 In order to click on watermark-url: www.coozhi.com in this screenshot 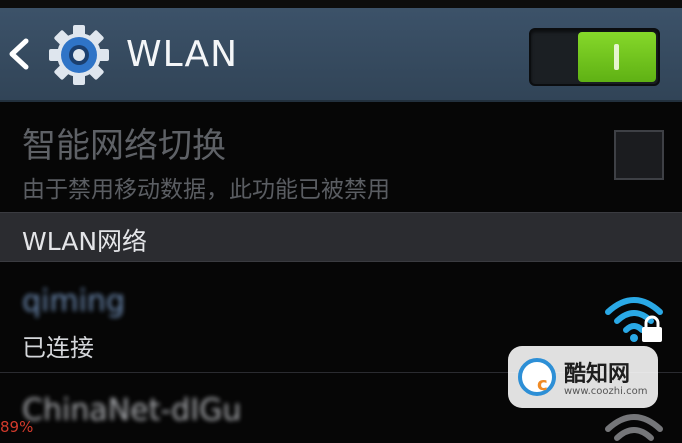, I will do `click(606, 391)`.